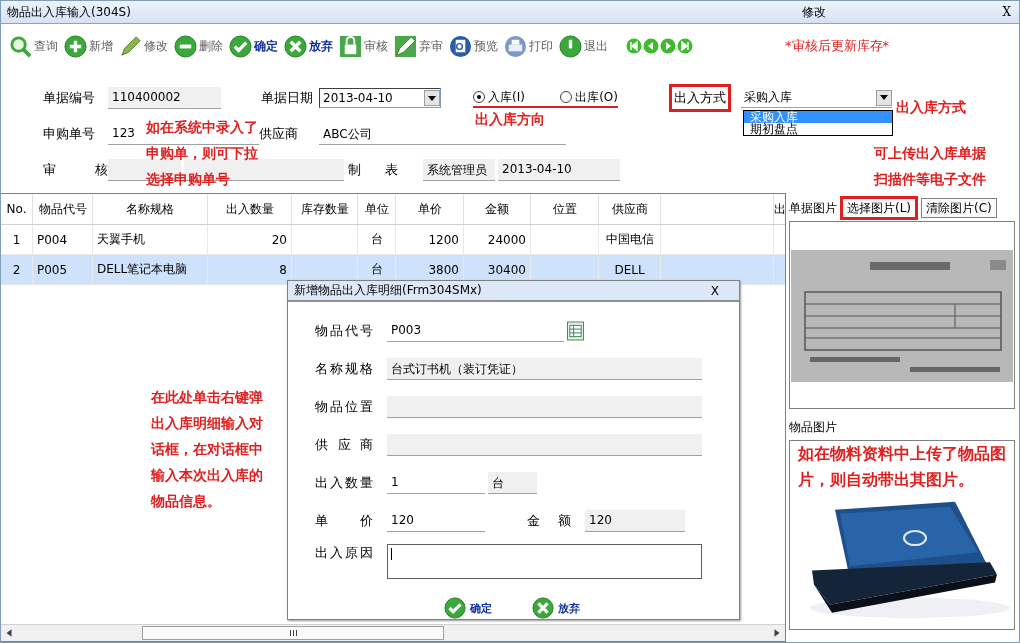  What do you see at coordinates (325, 209) in the screenshot?
I see `column-header: 库存数量` at bounding box center [325, 209].